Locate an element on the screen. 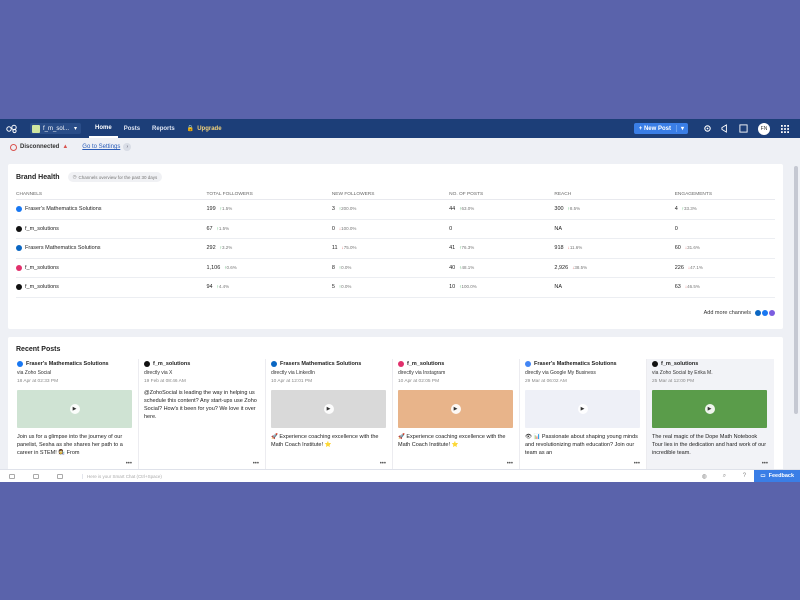 The width and height of the screenshot is (800, 600). settings-icon is located at coordinates (707, 129).